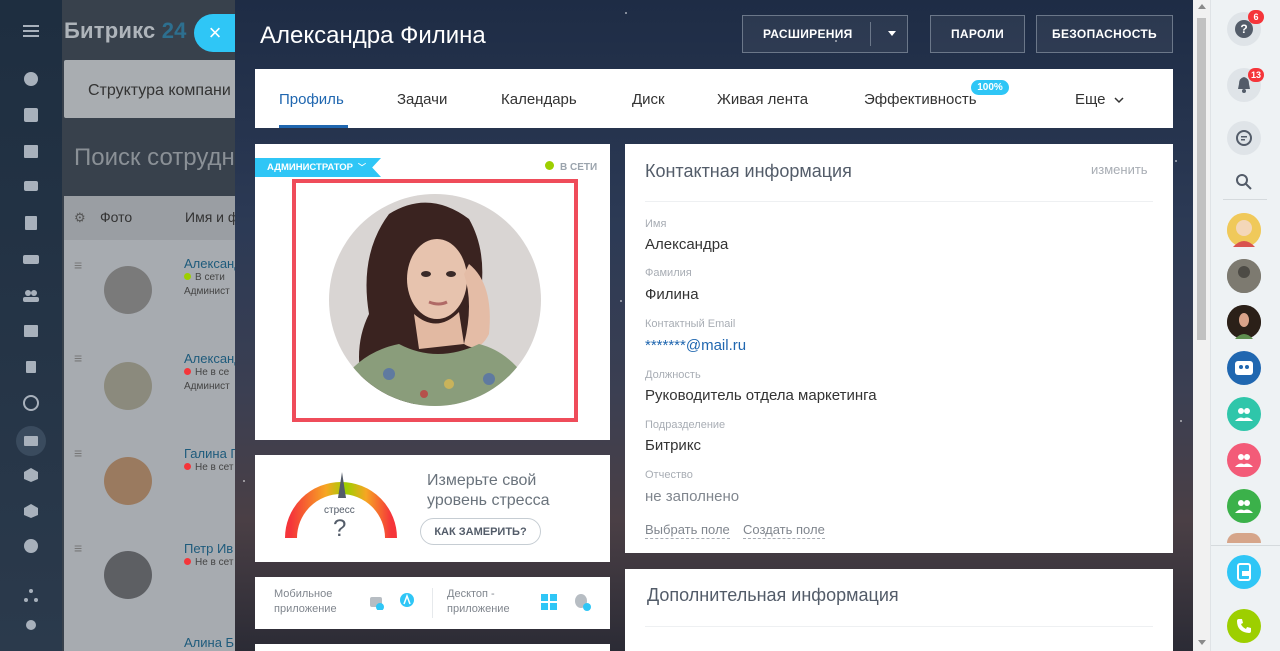 This screenshot has height=651, width=1280. Describe the element at coordinates (31, 403) in the screenshot. I see `time-icon` at that location.